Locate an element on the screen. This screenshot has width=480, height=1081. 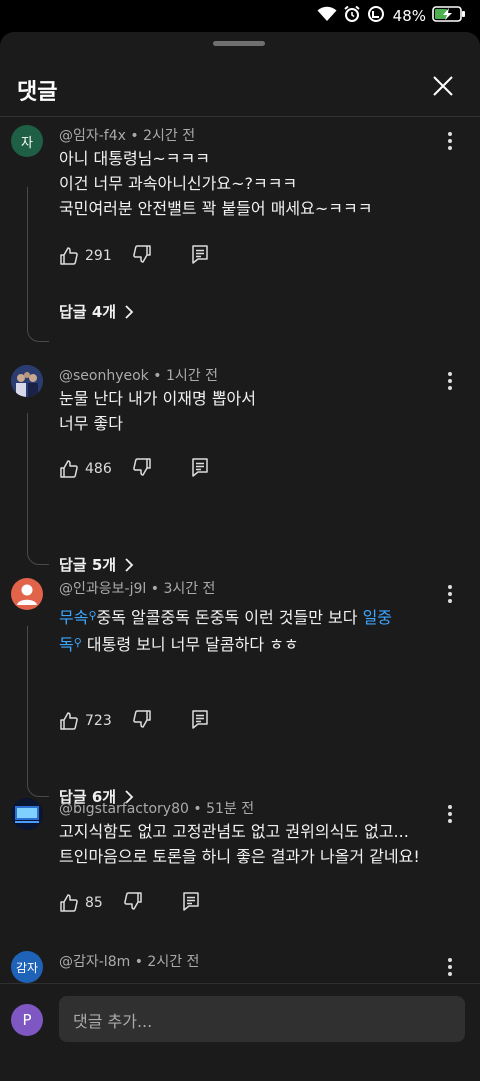
replies-label: 답글 4개 is located at coordinates (88, 312).